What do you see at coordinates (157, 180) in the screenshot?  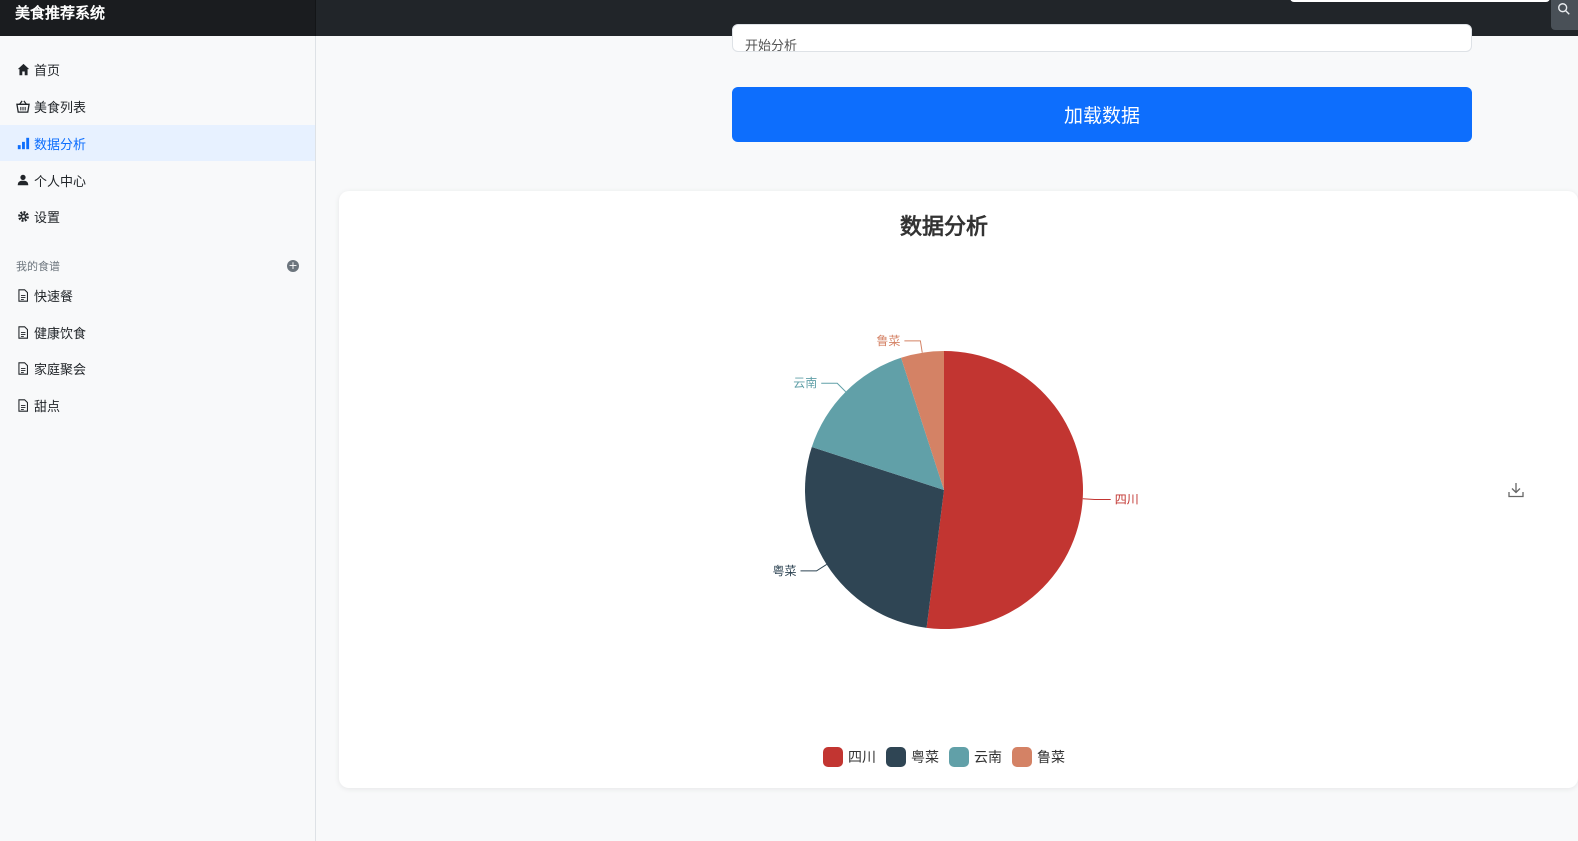 I see `sidebar-item-profile: 个人中心` at bounding box center [157, 180].